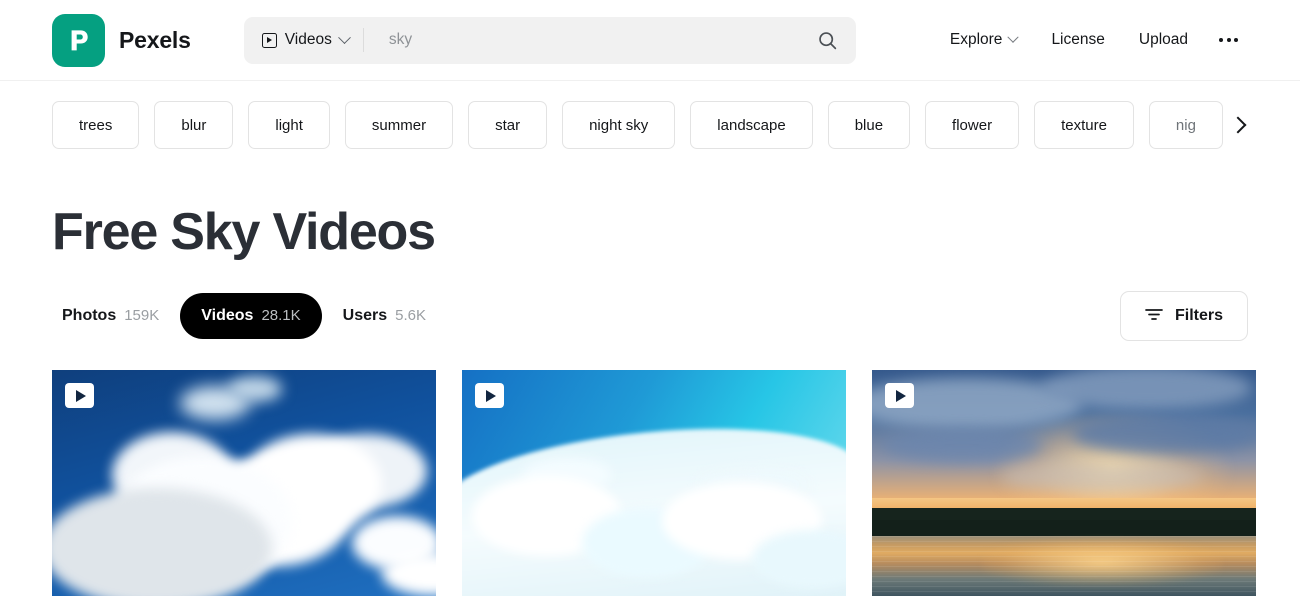 This screenshot has height=615, width=1300. Describe the element at coordinates (410, 315) in the screenshot. I see `tab-users-count: 5.6K` at that location.